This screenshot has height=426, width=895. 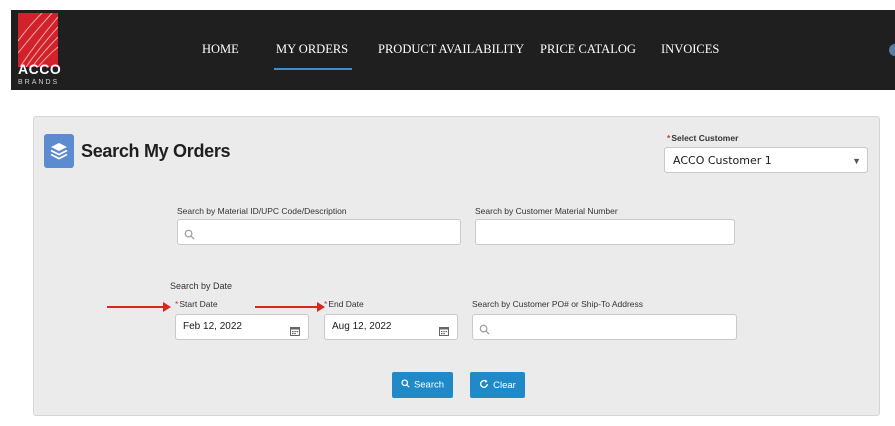 I want to click on start-date-label: *Start Date, so click(x=196, y=304).